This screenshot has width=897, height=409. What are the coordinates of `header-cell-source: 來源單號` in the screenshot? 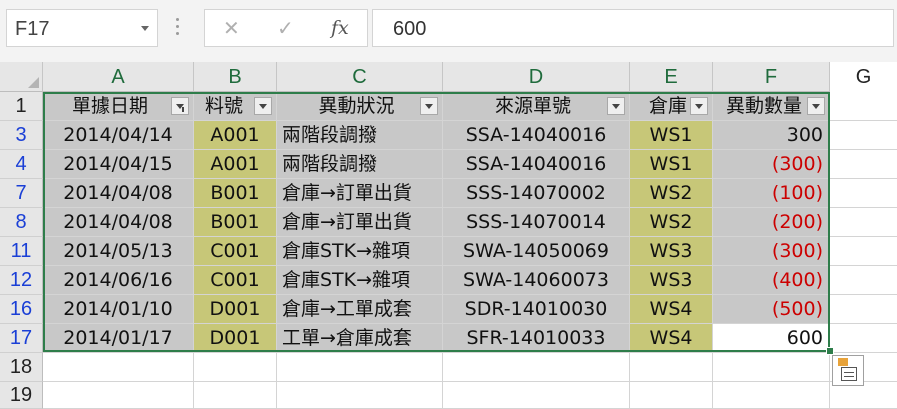 It's located at (536, 106).